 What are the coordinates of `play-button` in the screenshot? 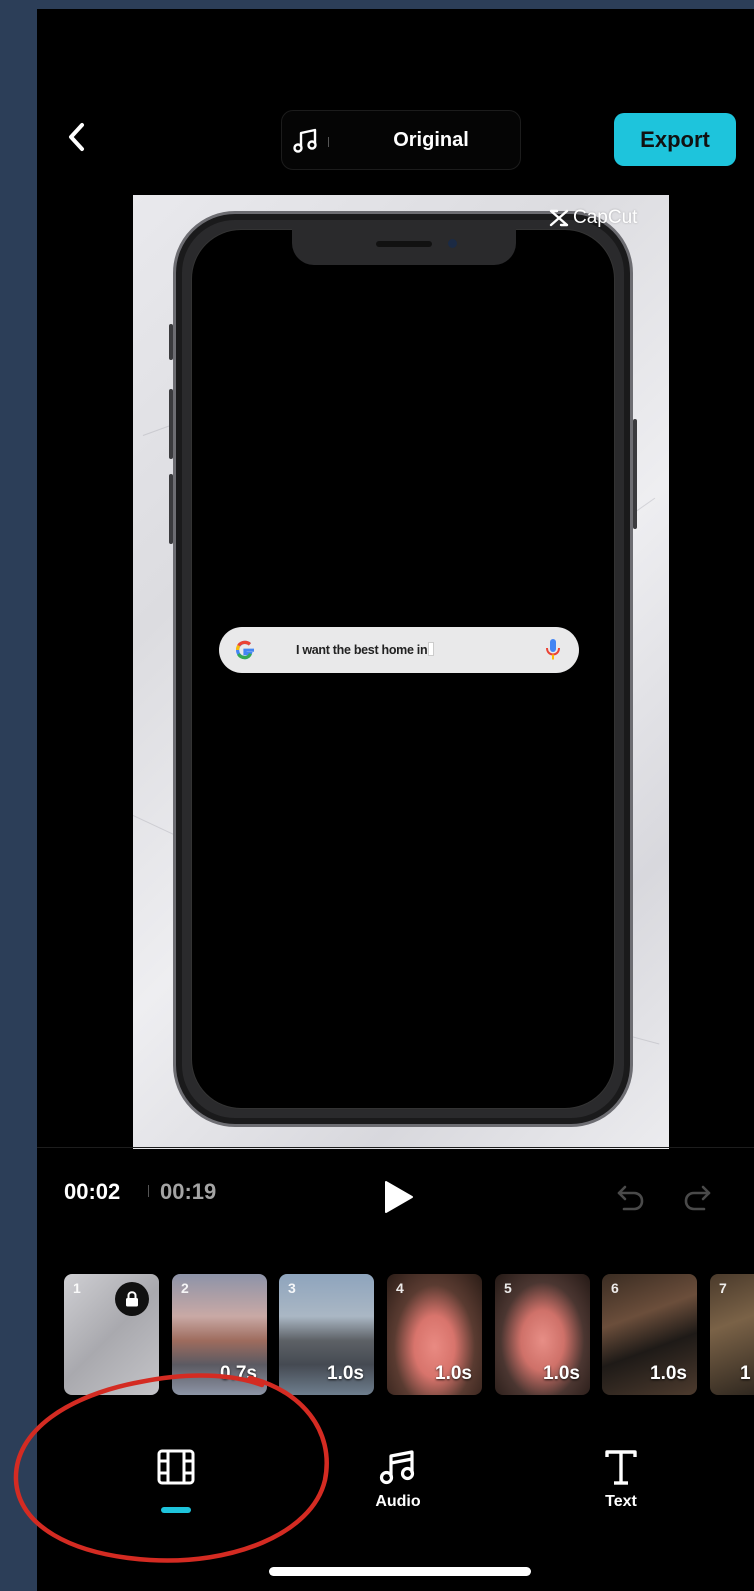 It's located at (399, 1199).